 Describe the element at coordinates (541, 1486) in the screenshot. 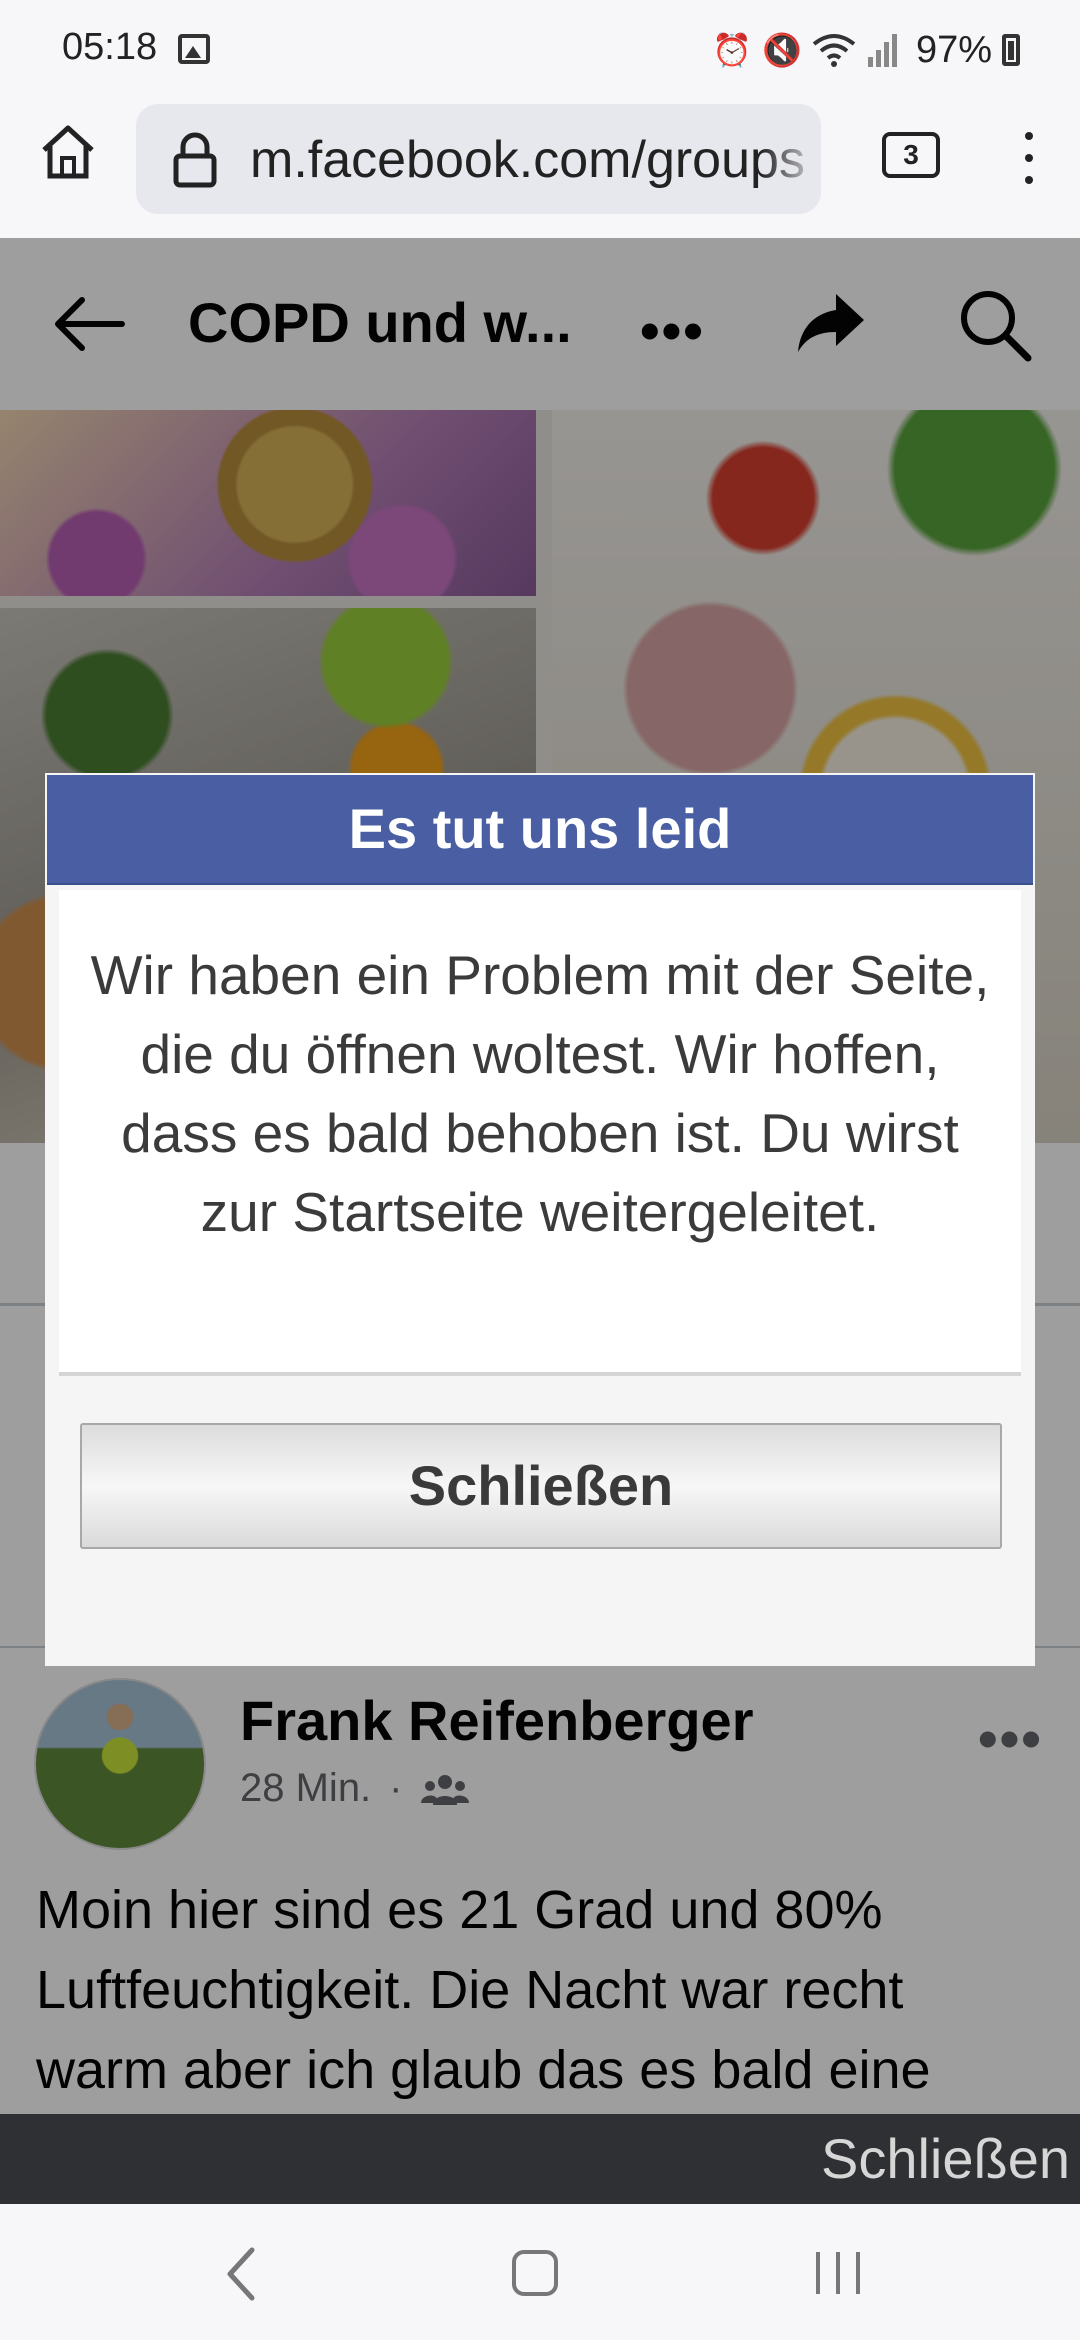

I see `close-button: Schließen` at that location.